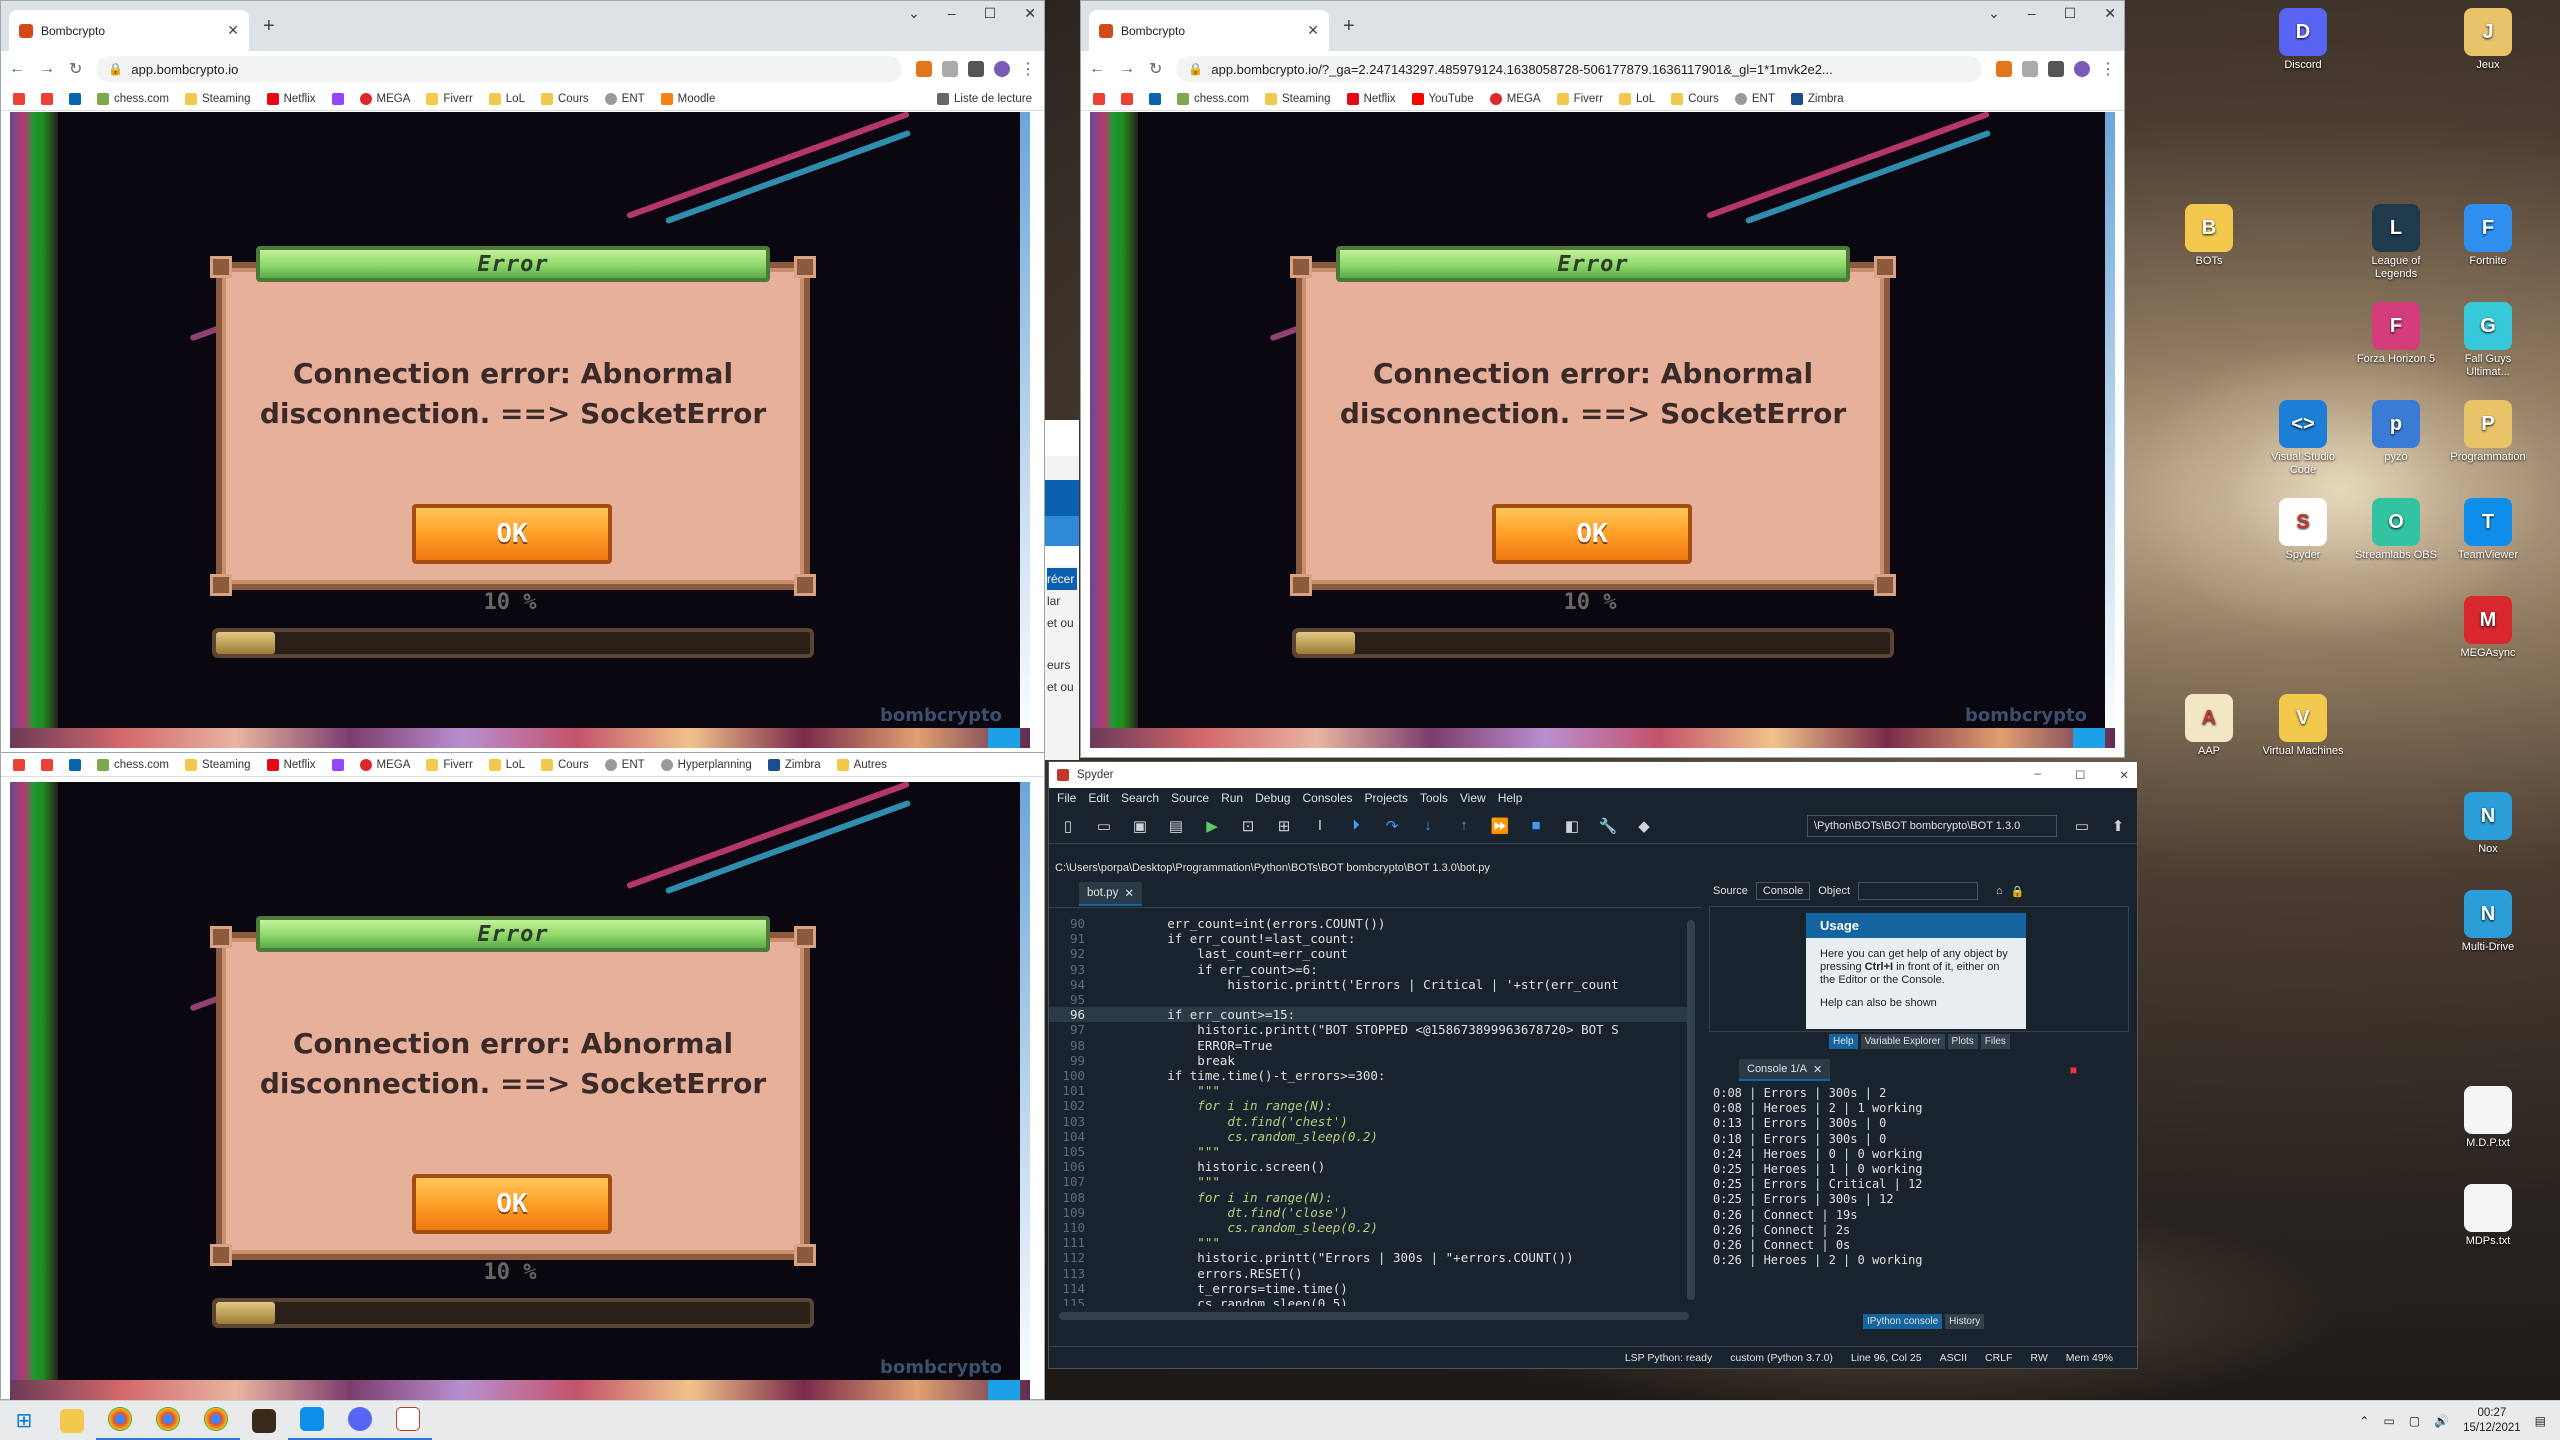 The width and height of the screenshot is (2560, 1440). Describe the element at coordinates (1220, 1212) in the screenshot. I see `code-text: dt.find('close')` at that location.